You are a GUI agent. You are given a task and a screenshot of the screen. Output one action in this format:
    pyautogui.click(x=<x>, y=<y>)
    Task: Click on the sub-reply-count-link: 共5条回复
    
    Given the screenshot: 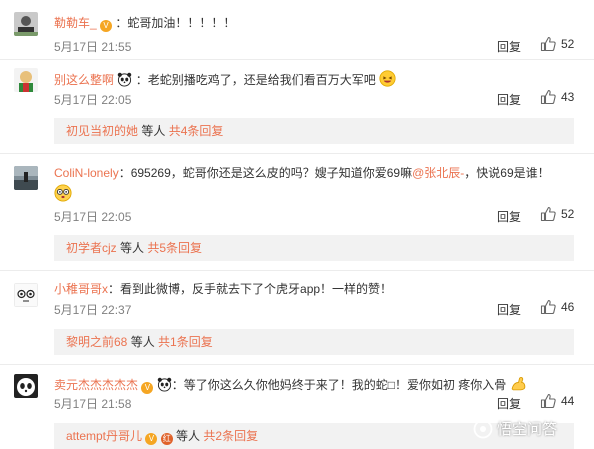 What is the action you would take?
    pyautogui.click(x=174, y=248)
    